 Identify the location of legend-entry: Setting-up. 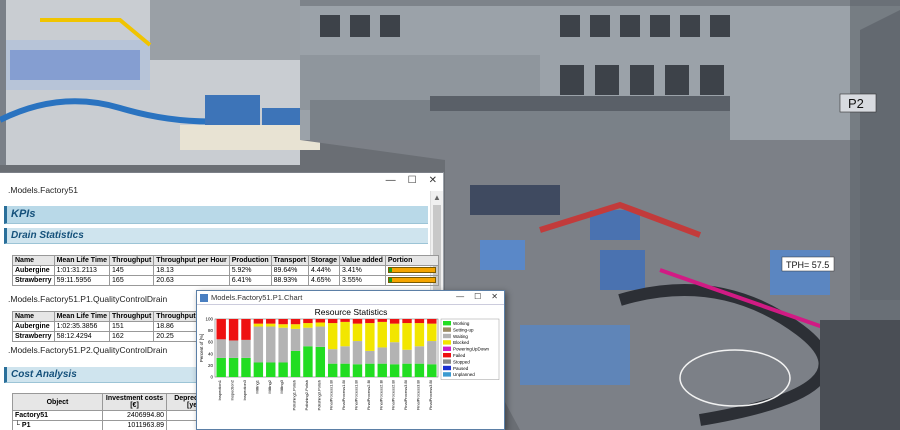
(463, 329).